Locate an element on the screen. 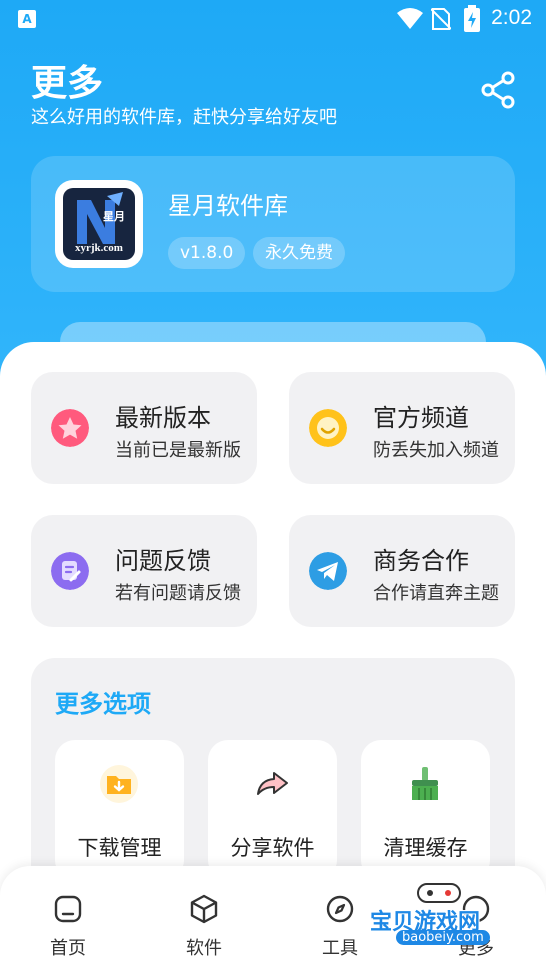 This screenshot has height=970, width=546. smile-icon is located at coordinates (328, 428).